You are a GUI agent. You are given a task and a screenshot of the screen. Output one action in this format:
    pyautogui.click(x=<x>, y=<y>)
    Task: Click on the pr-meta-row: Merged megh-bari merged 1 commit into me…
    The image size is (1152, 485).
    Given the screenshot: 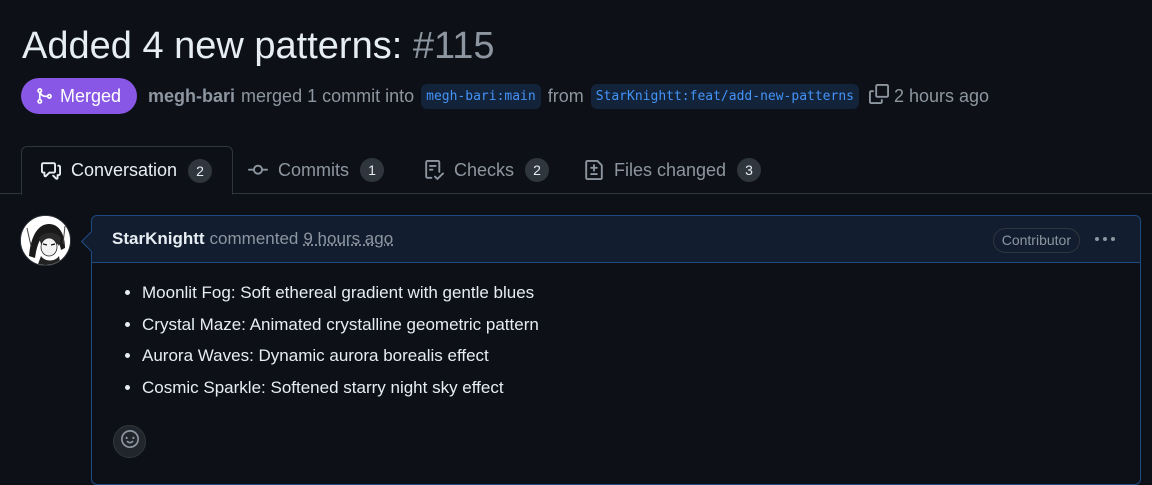 What is the action you would take?
    pyautogui.click(x=505, y=96)
    